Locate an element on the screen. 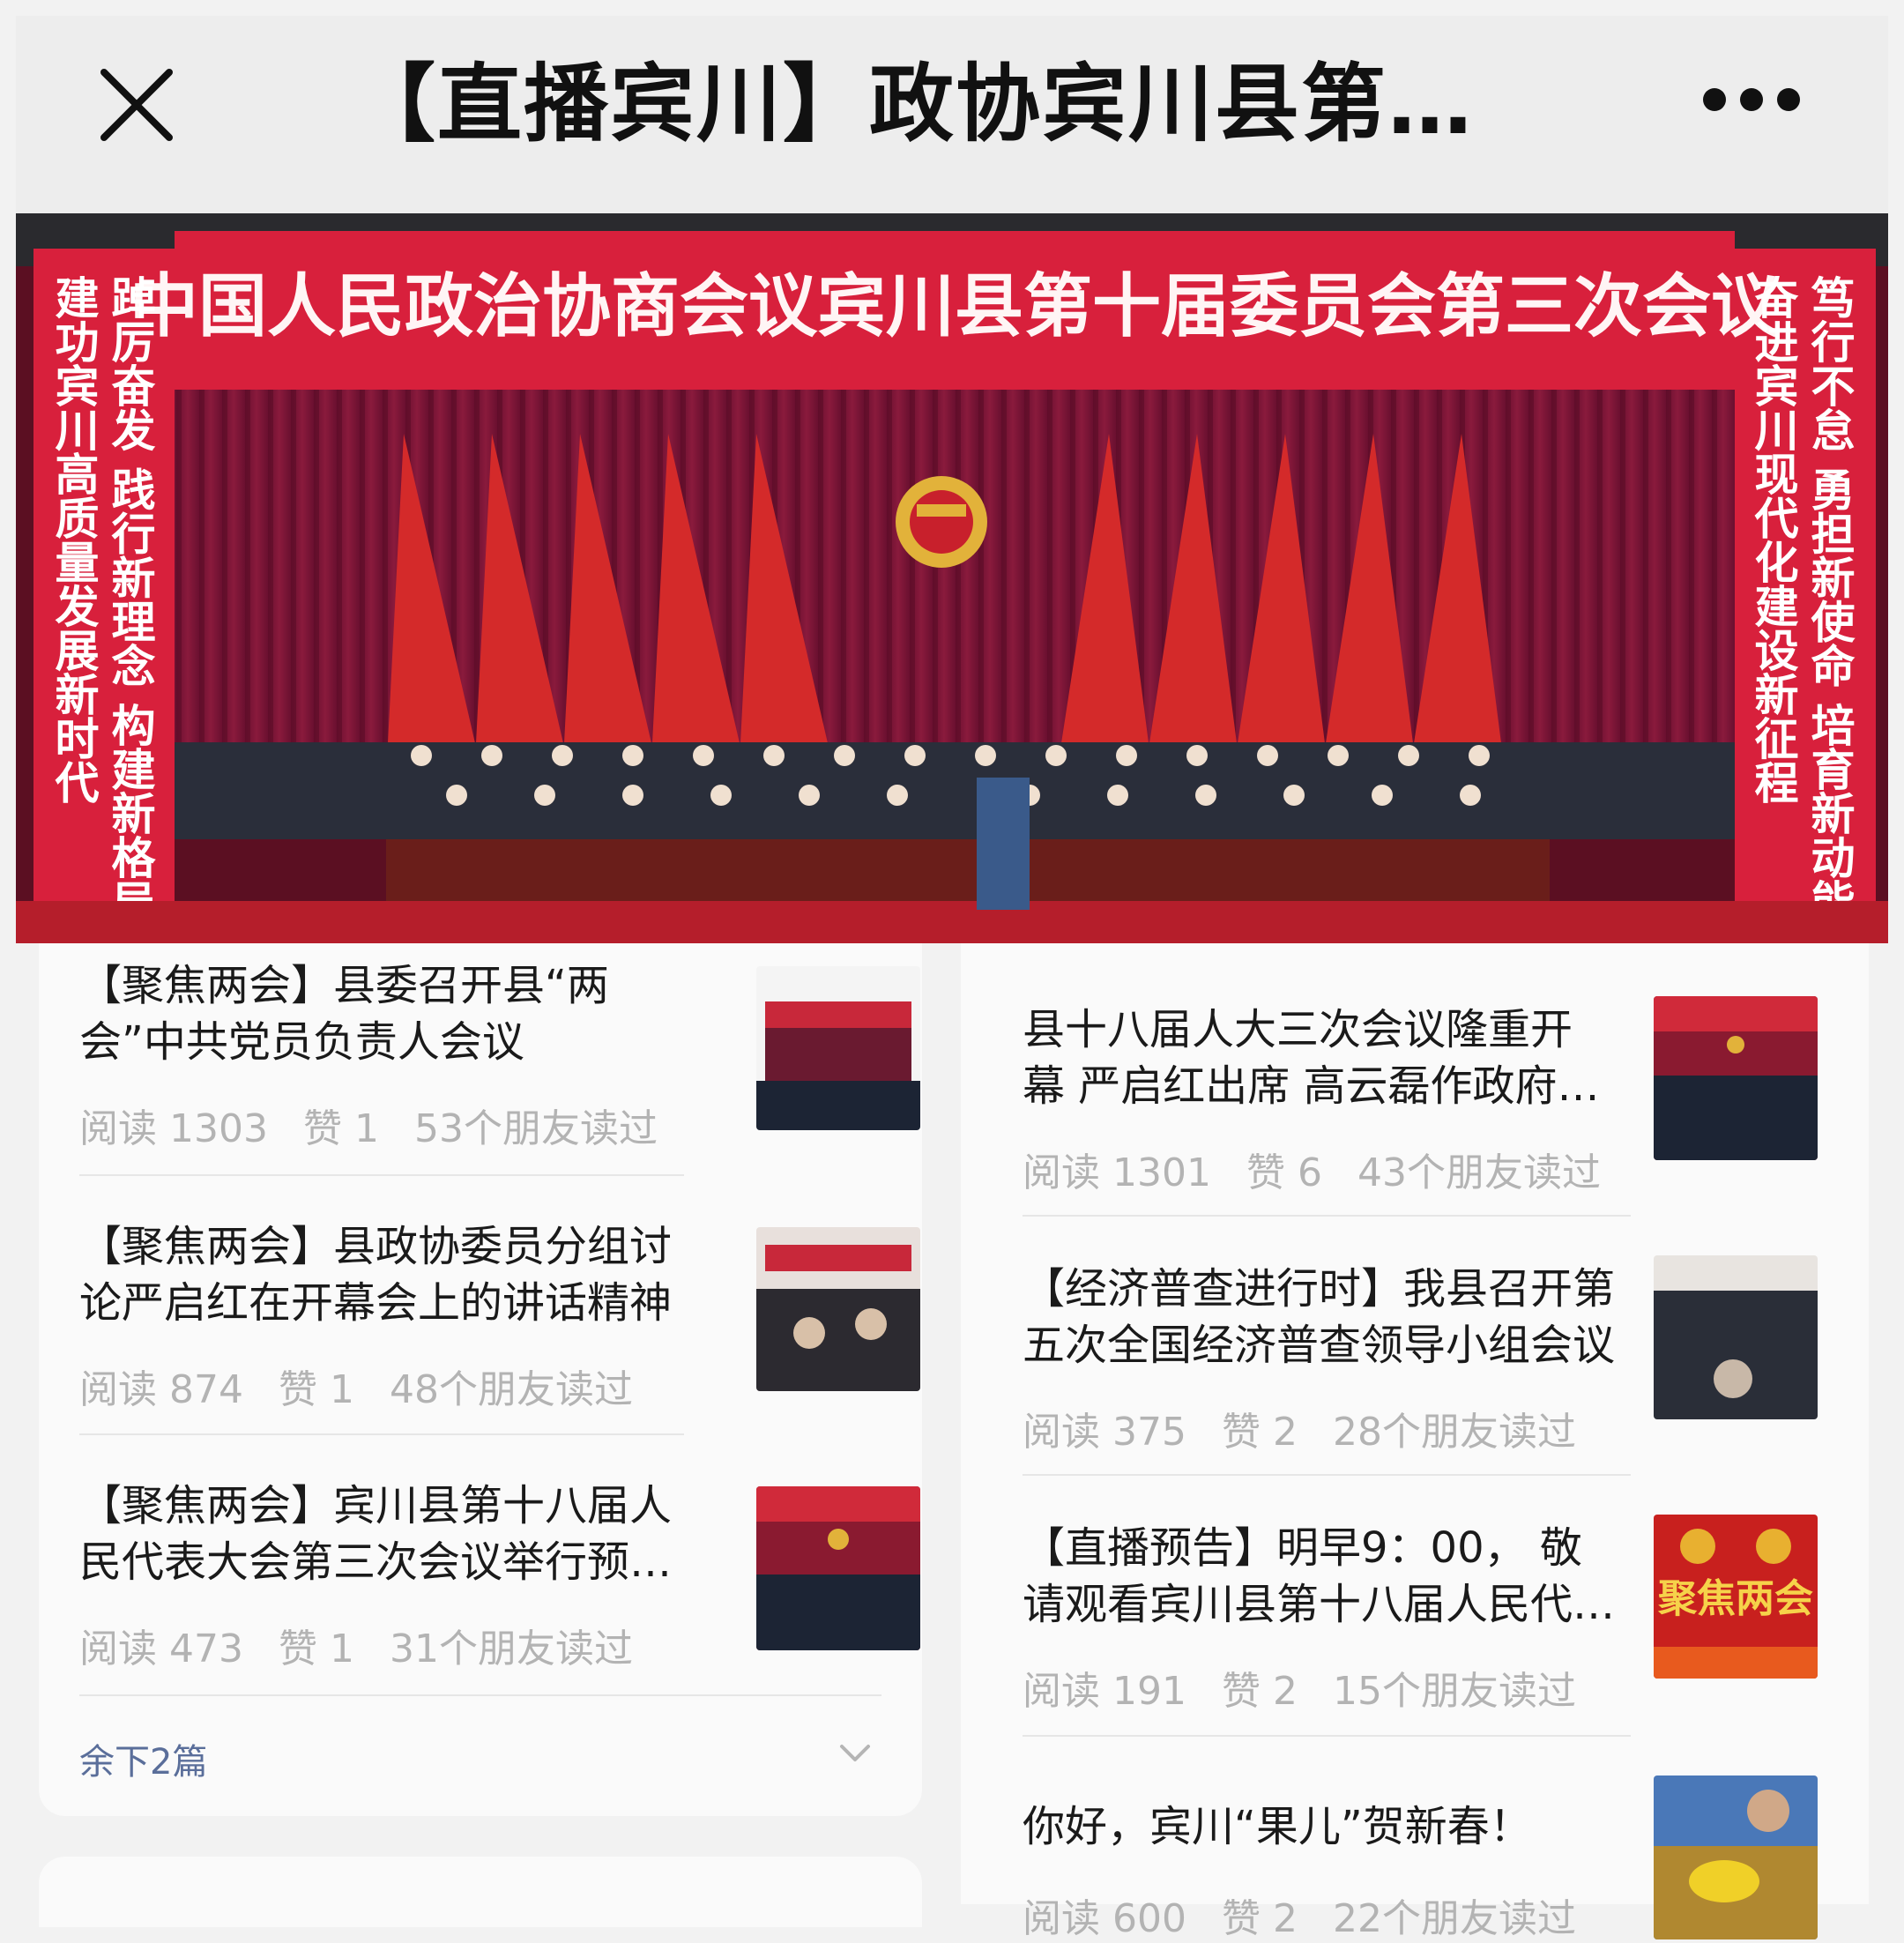 The width and height of the screenshot is (1904, 1943). article-headline: 【聚焦两会】县政协委员分组讨论严启红在开幕会上的讲话精神 is located at coordinates (376, 1275).